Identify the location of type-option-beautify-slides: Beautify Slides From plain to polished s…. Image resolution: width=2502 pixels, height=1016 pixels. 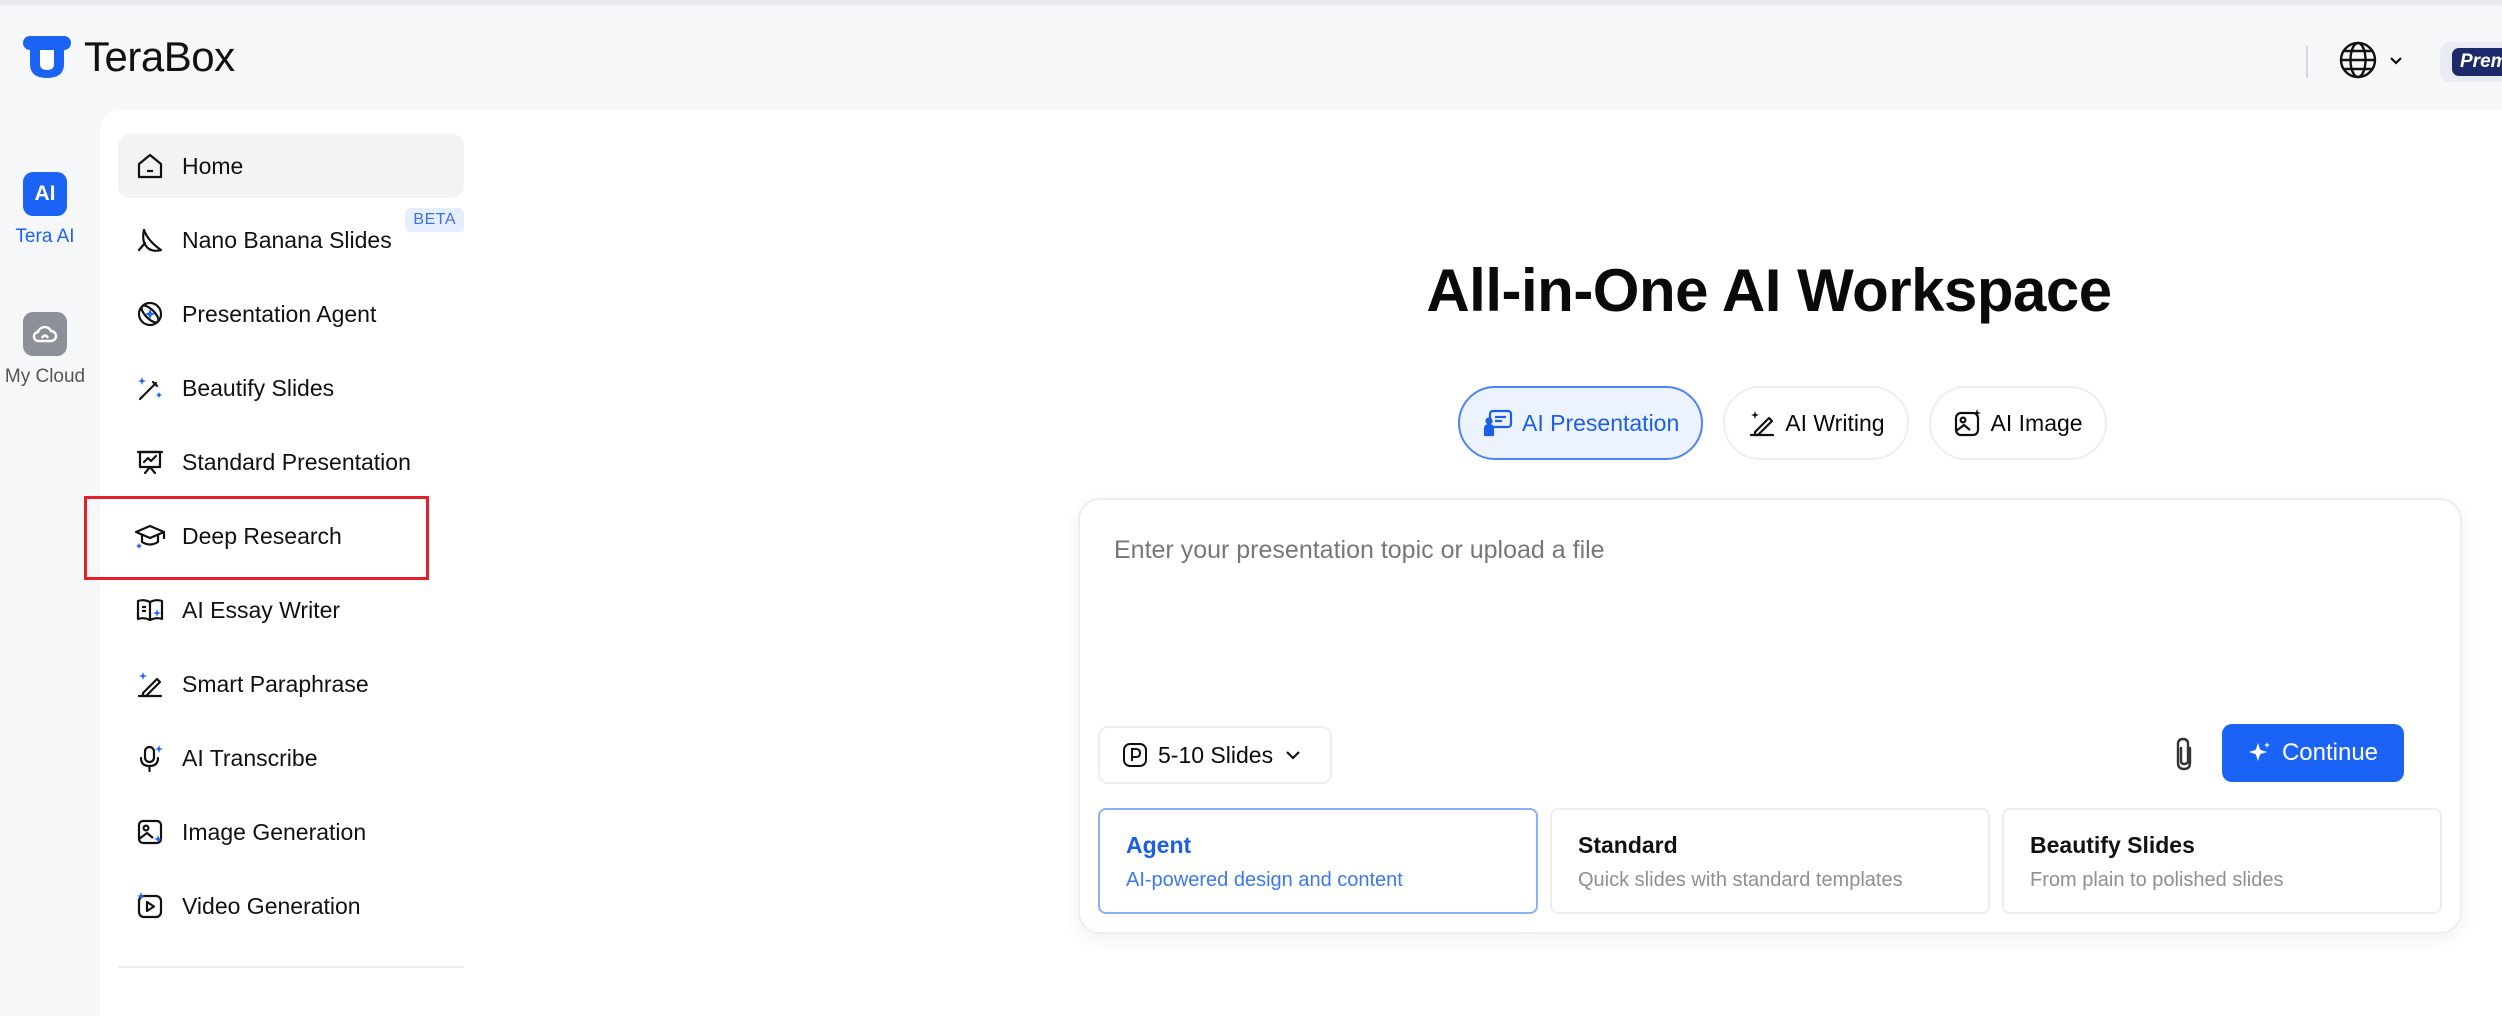
(2222, 861).